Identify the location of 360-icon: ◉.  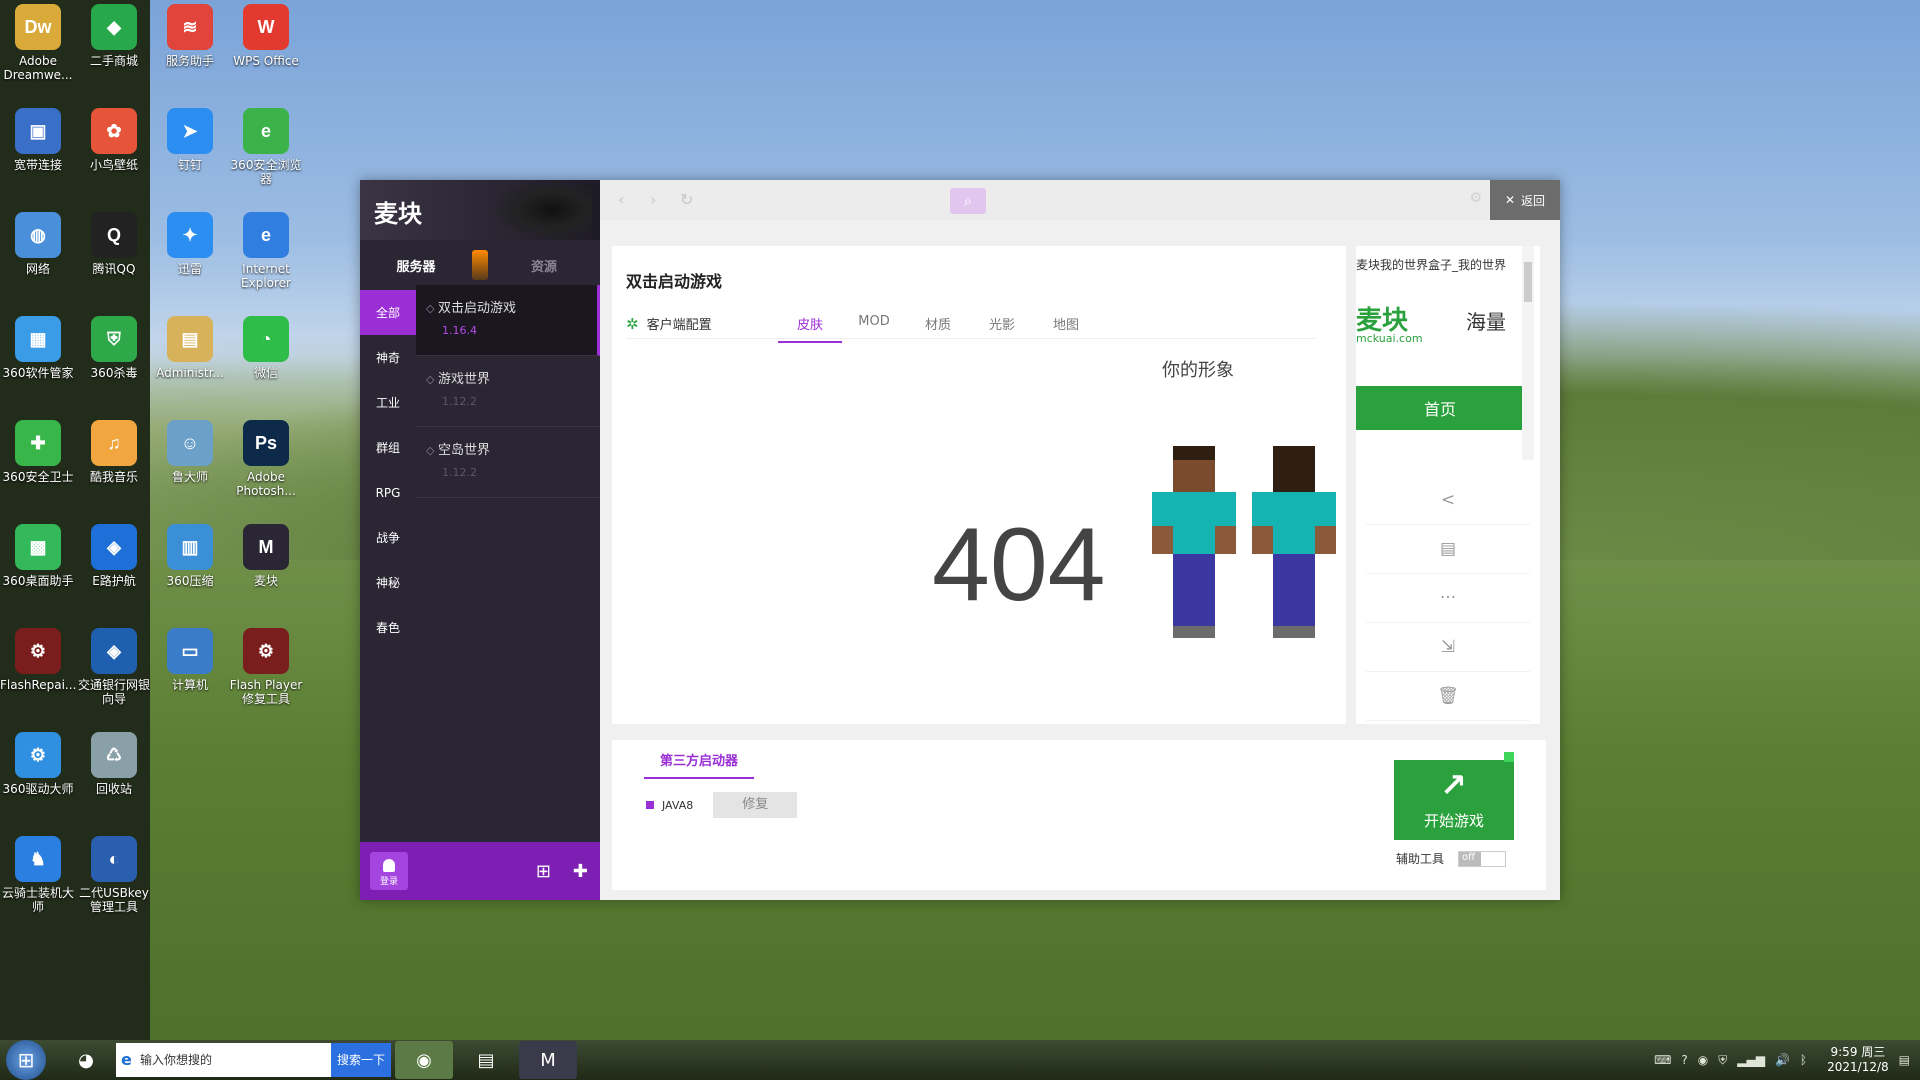
(1703, 1060).